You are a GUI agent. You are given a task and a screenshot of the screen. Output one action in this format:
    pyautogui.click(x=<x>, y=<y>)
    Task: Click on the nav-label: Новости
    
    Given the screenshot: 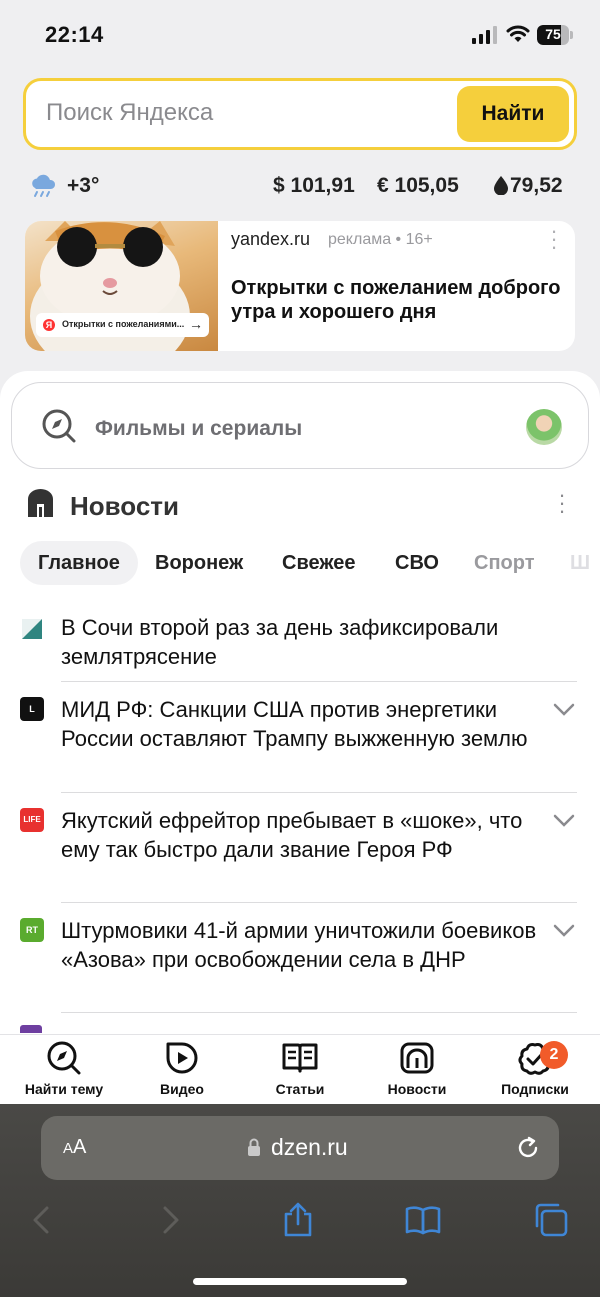 What is the action you would take?
    pyautogui.click(x=417, y=1089)
    